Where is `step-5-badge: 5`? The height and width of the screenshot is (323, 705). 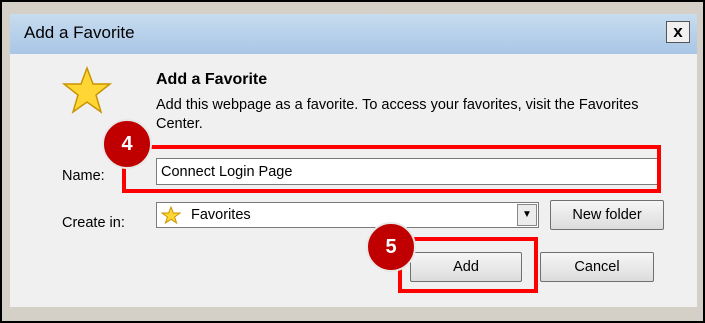
step-5-badge: 5 is located at coordinates (391, 247).